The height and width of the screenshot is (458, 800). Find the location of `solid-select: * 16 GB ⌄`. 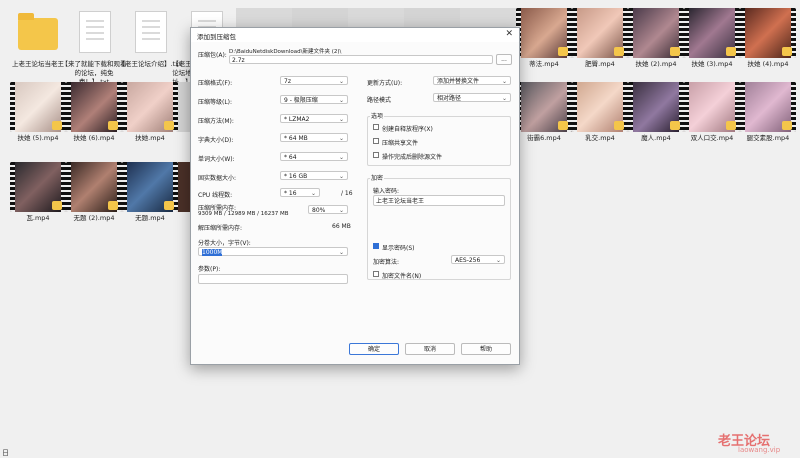

solid-select: * 16 GB ⌄ is located at coordinates (314, 175).